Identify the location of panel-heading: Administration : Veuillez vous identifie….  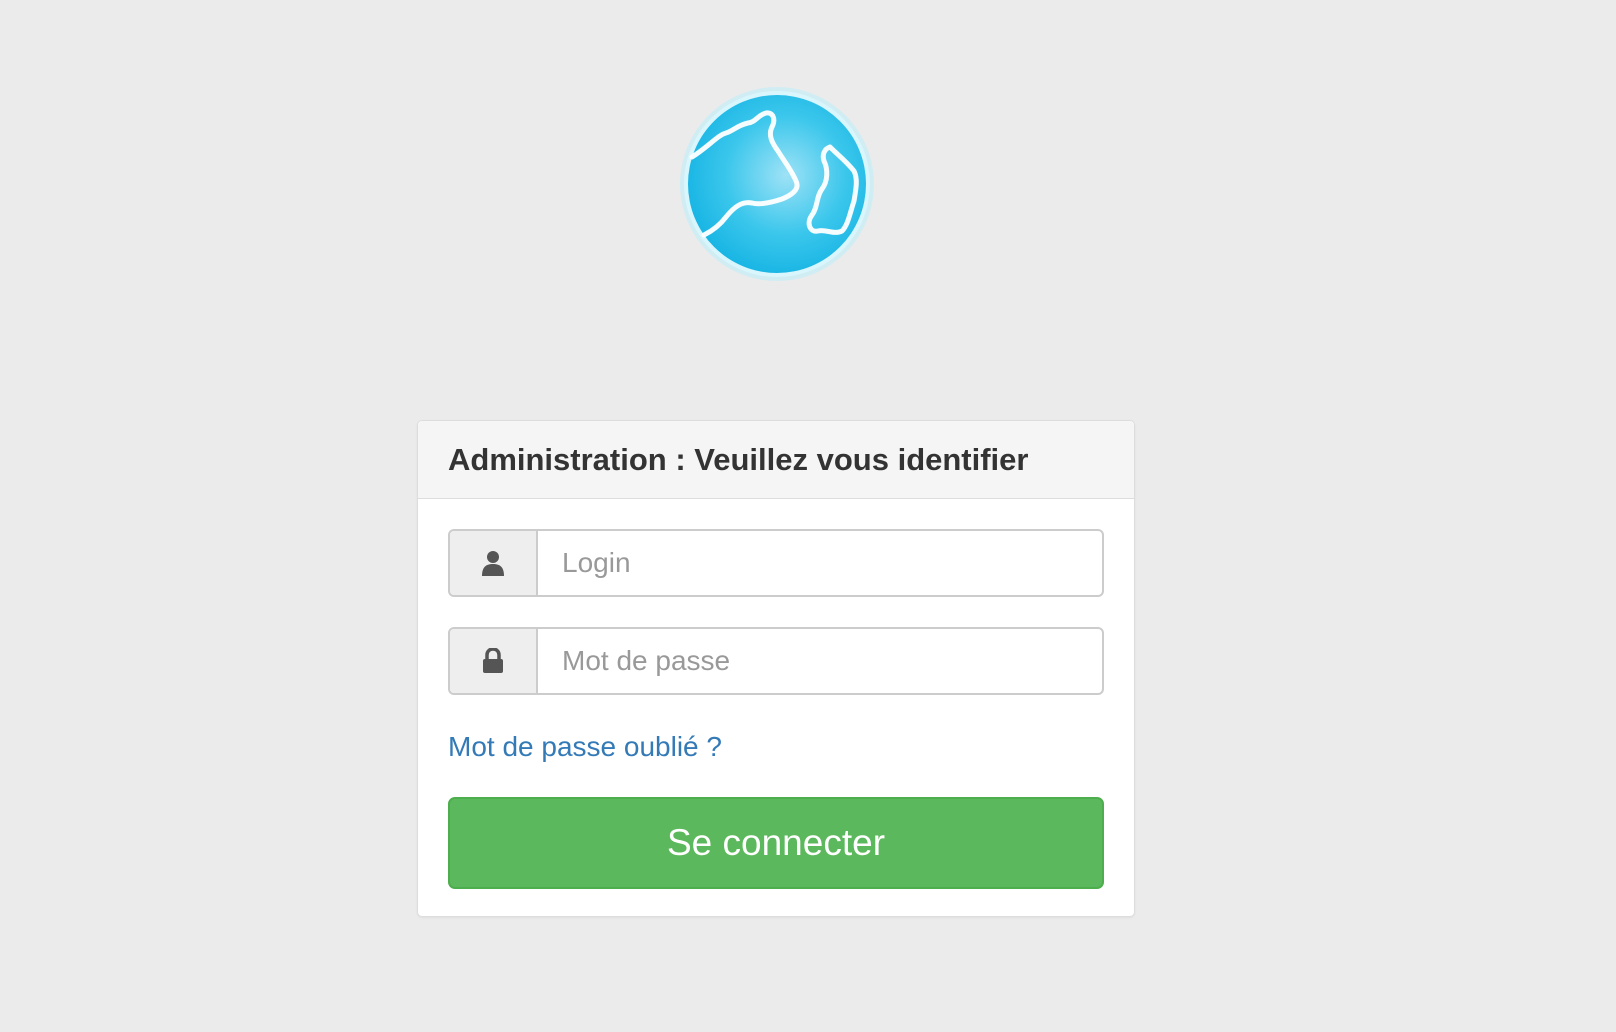
(776, 460).